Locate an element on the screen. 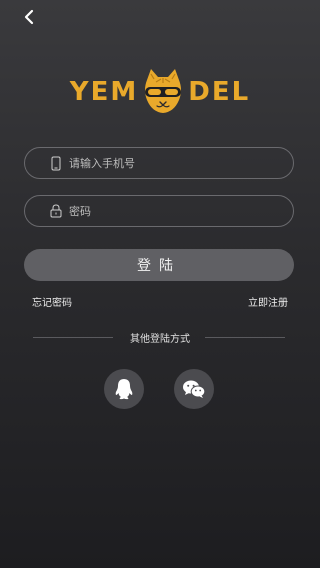 The height and width of the screenshot is (568, 320). app-logo: YEM DEL is located at coordinates (160, 92).